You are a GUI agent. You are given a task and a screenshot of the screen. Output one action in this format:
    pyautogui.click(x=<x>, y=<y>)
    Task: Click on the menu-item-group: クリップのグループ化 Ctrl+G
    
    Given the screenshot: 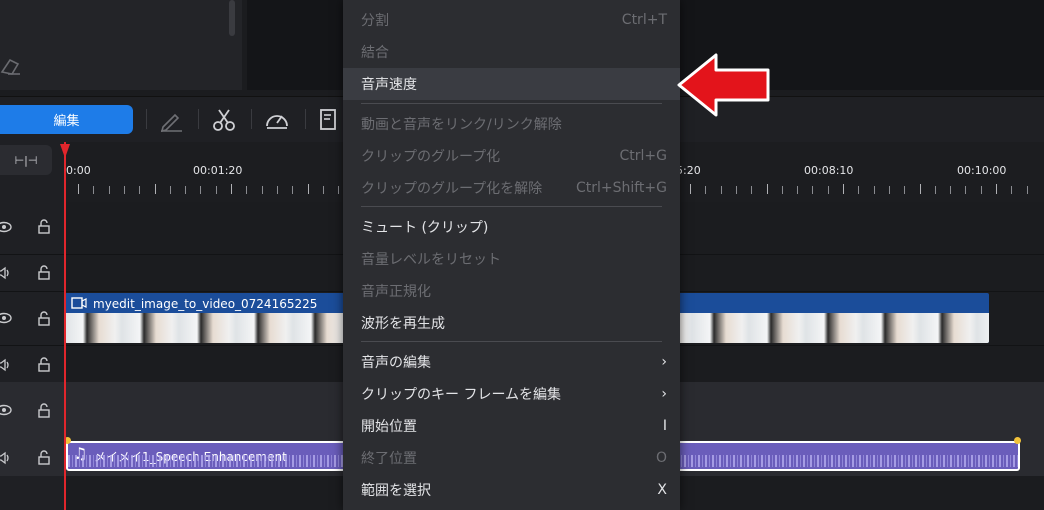 What is the action you would take?
    pyautogui.click(x=511, y=156)
    